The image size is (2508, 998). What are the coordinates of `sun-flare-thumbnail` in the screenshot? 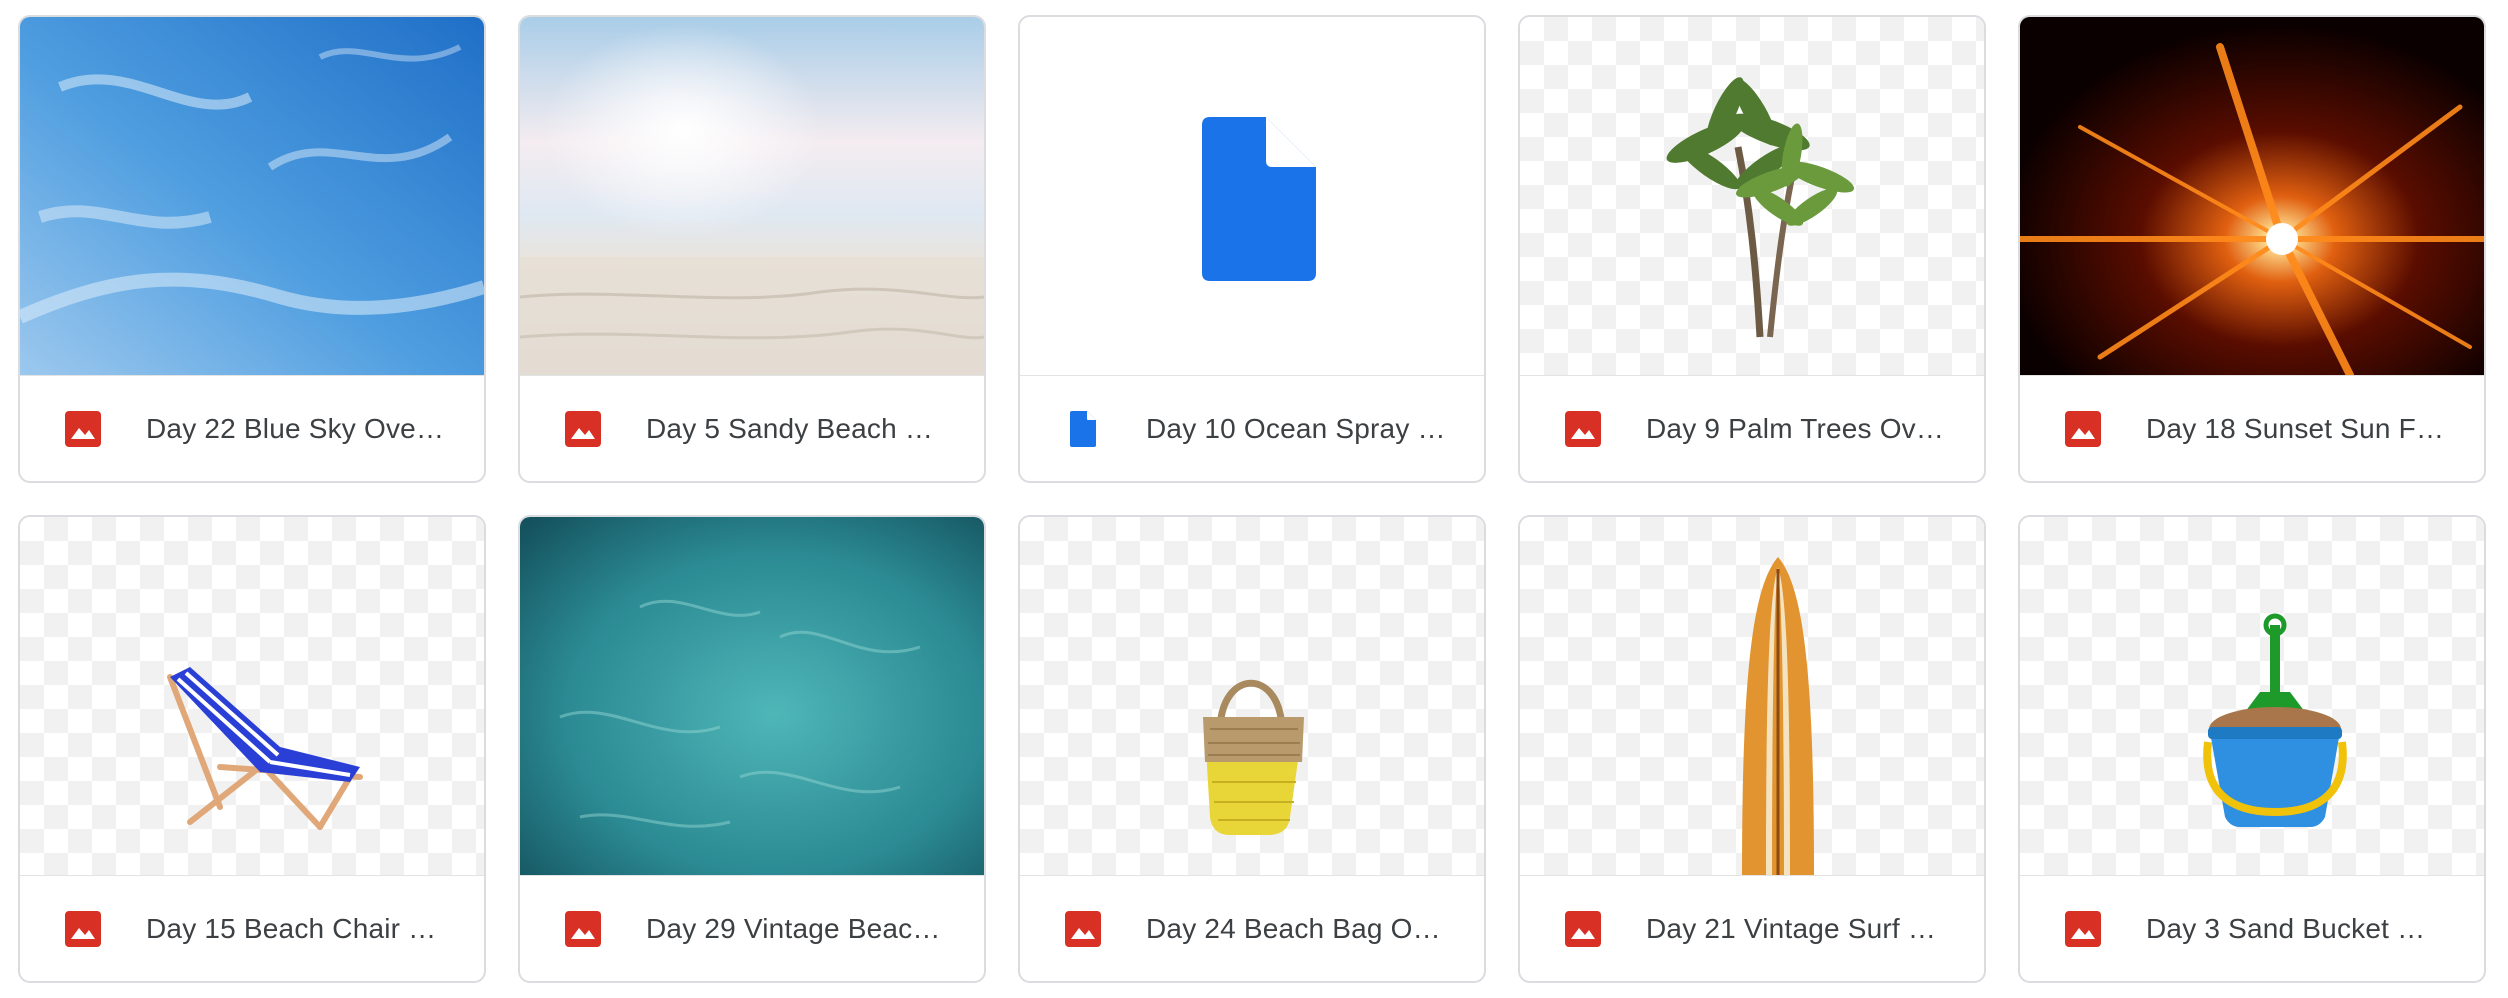 It's located at (2252, 196).